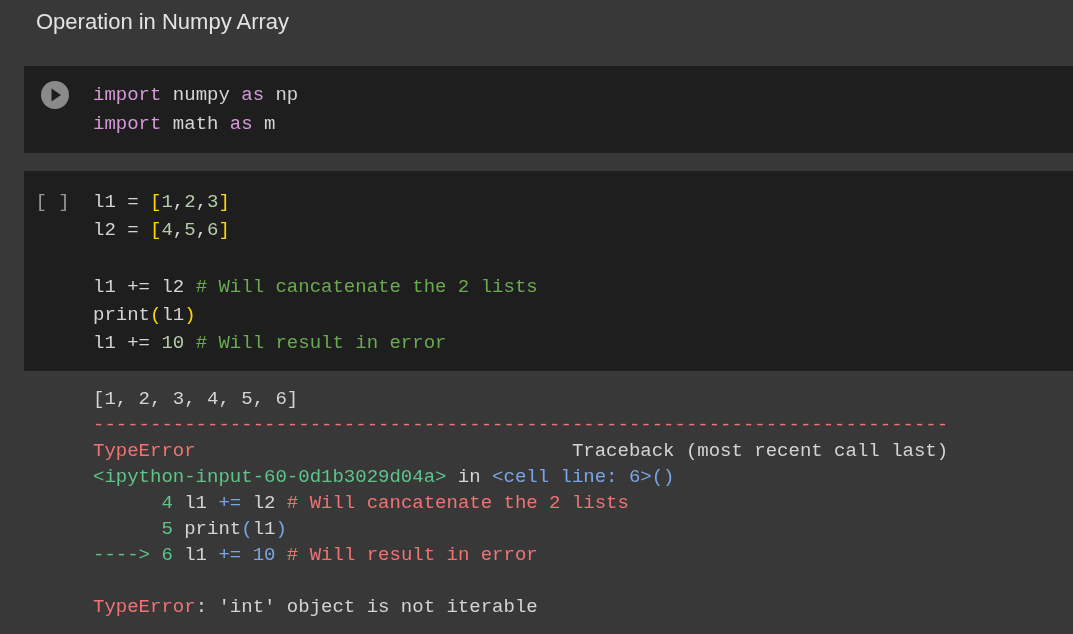  I want to click on output-line: <ipython-input-60-0d1b3029d04a> in <cell line: 6>(), so click(384, 477).